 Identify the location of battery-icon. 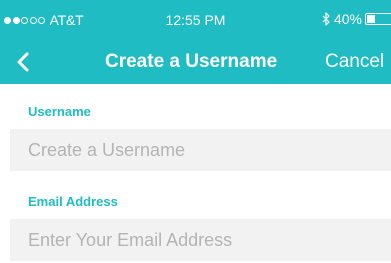
(378, 19).